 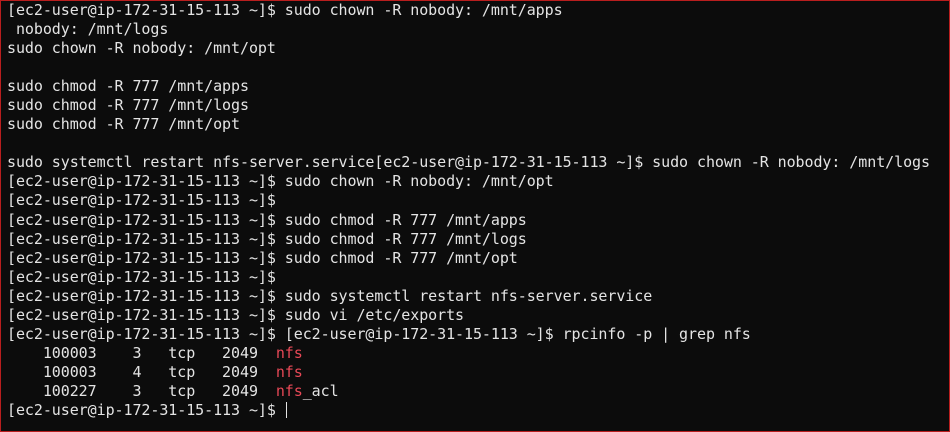 I want to click on text-cursor, so click(x=286, y=409).